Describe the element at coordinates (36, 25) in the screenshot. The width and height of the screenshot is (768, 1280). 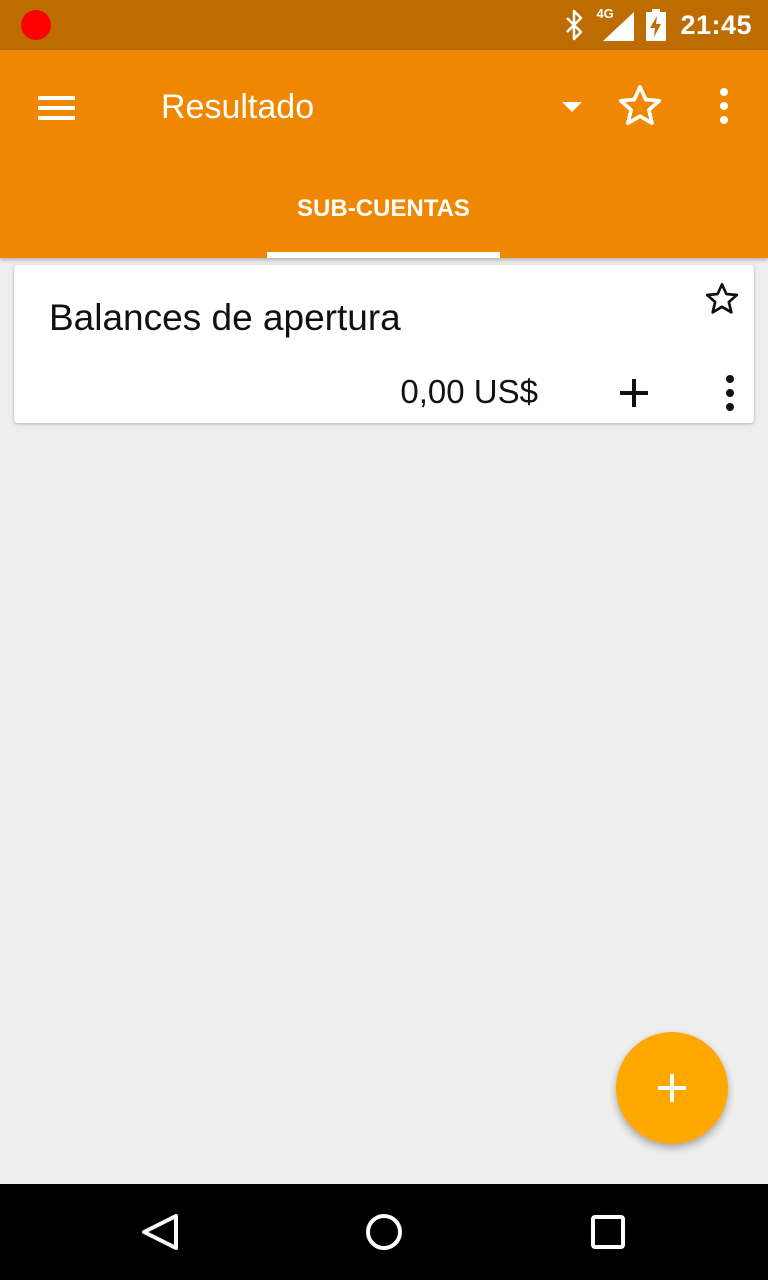
I see `recording-indicator-icon` at that location.